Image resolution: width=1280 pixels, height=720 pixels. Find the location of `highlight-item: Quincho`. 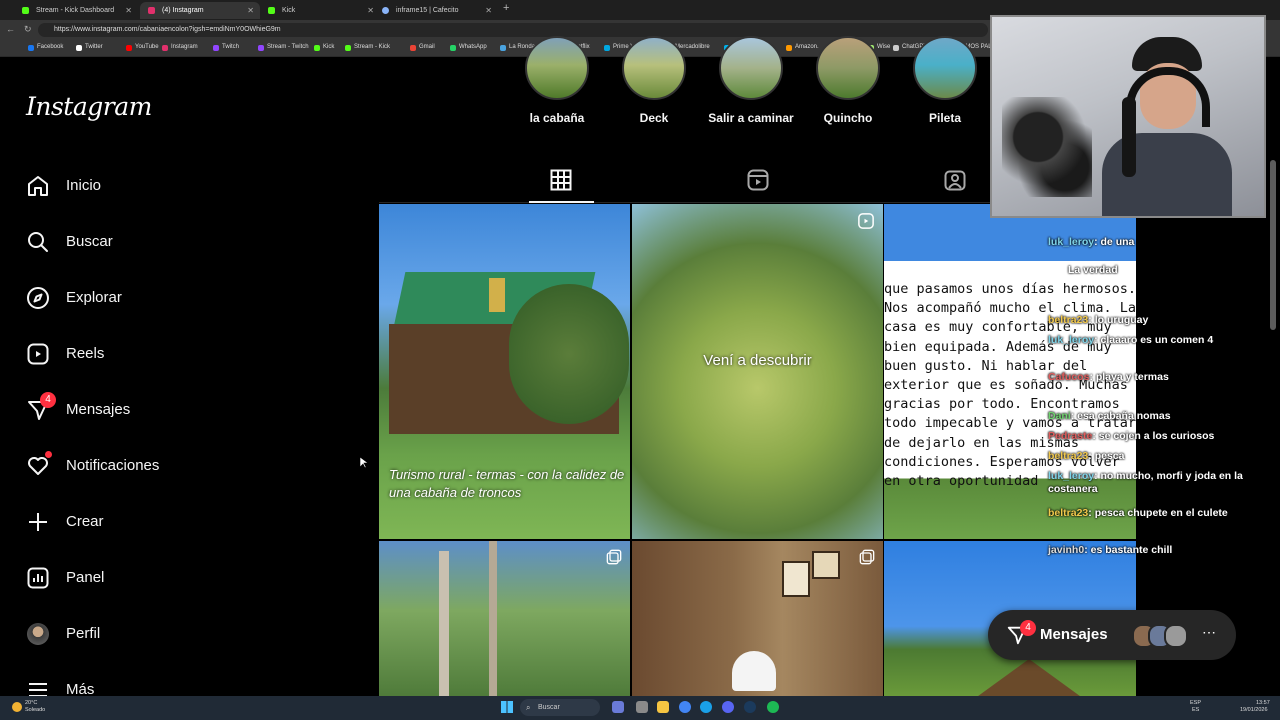

highlight-item: Quincho is located at coordinates (848, 82).